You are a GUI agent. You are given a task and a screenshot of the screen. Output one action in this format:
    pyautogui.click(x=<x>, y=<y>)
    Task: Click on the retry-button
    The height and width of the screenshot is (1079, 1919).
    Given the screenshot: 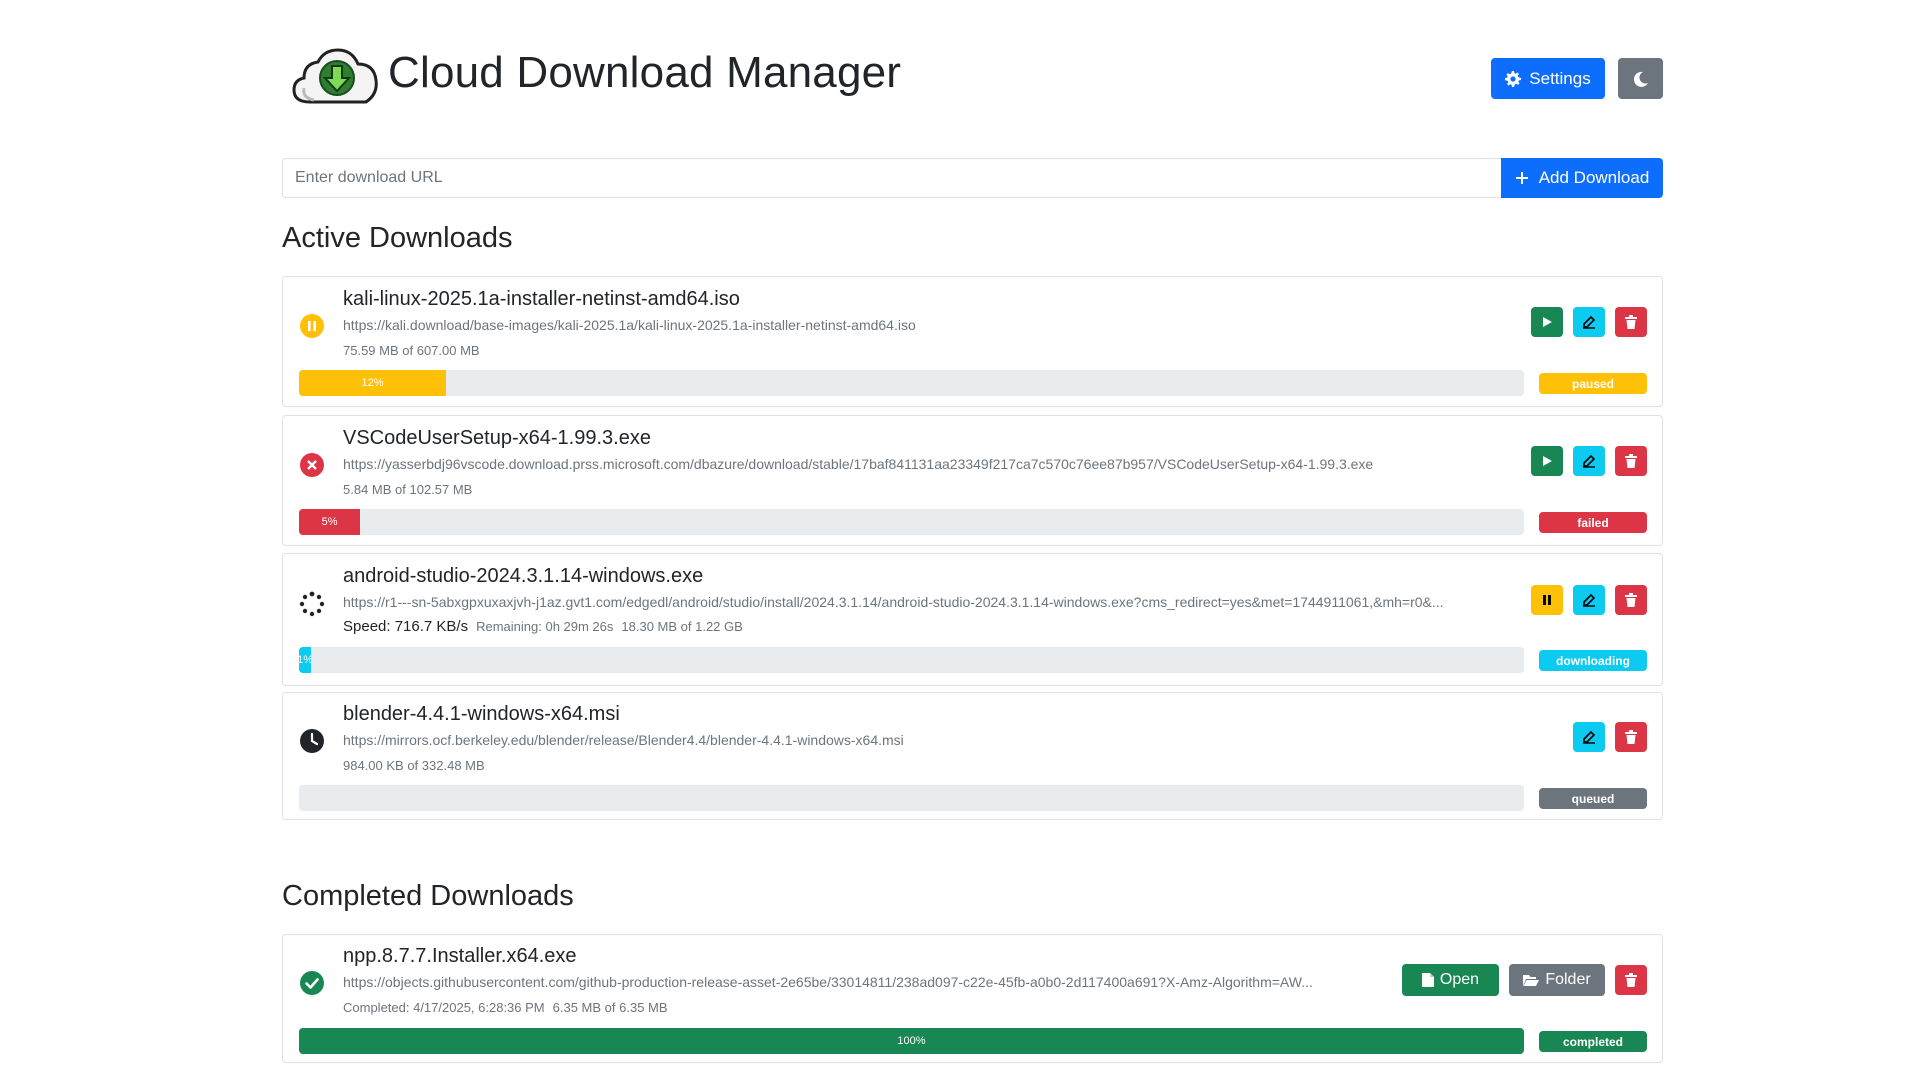 What is the action you would take?
    pyautogui.click(x=1547, y=461)
    